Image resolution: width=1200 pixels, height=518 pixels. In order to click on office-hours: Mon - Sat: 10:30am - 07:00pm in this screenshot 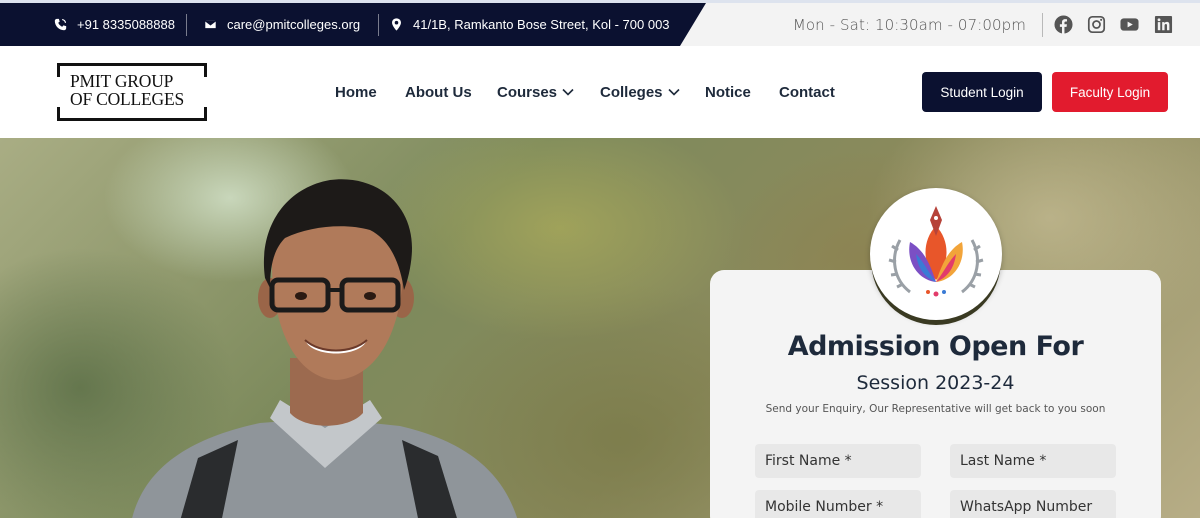, I will do `click(909, 24)`.